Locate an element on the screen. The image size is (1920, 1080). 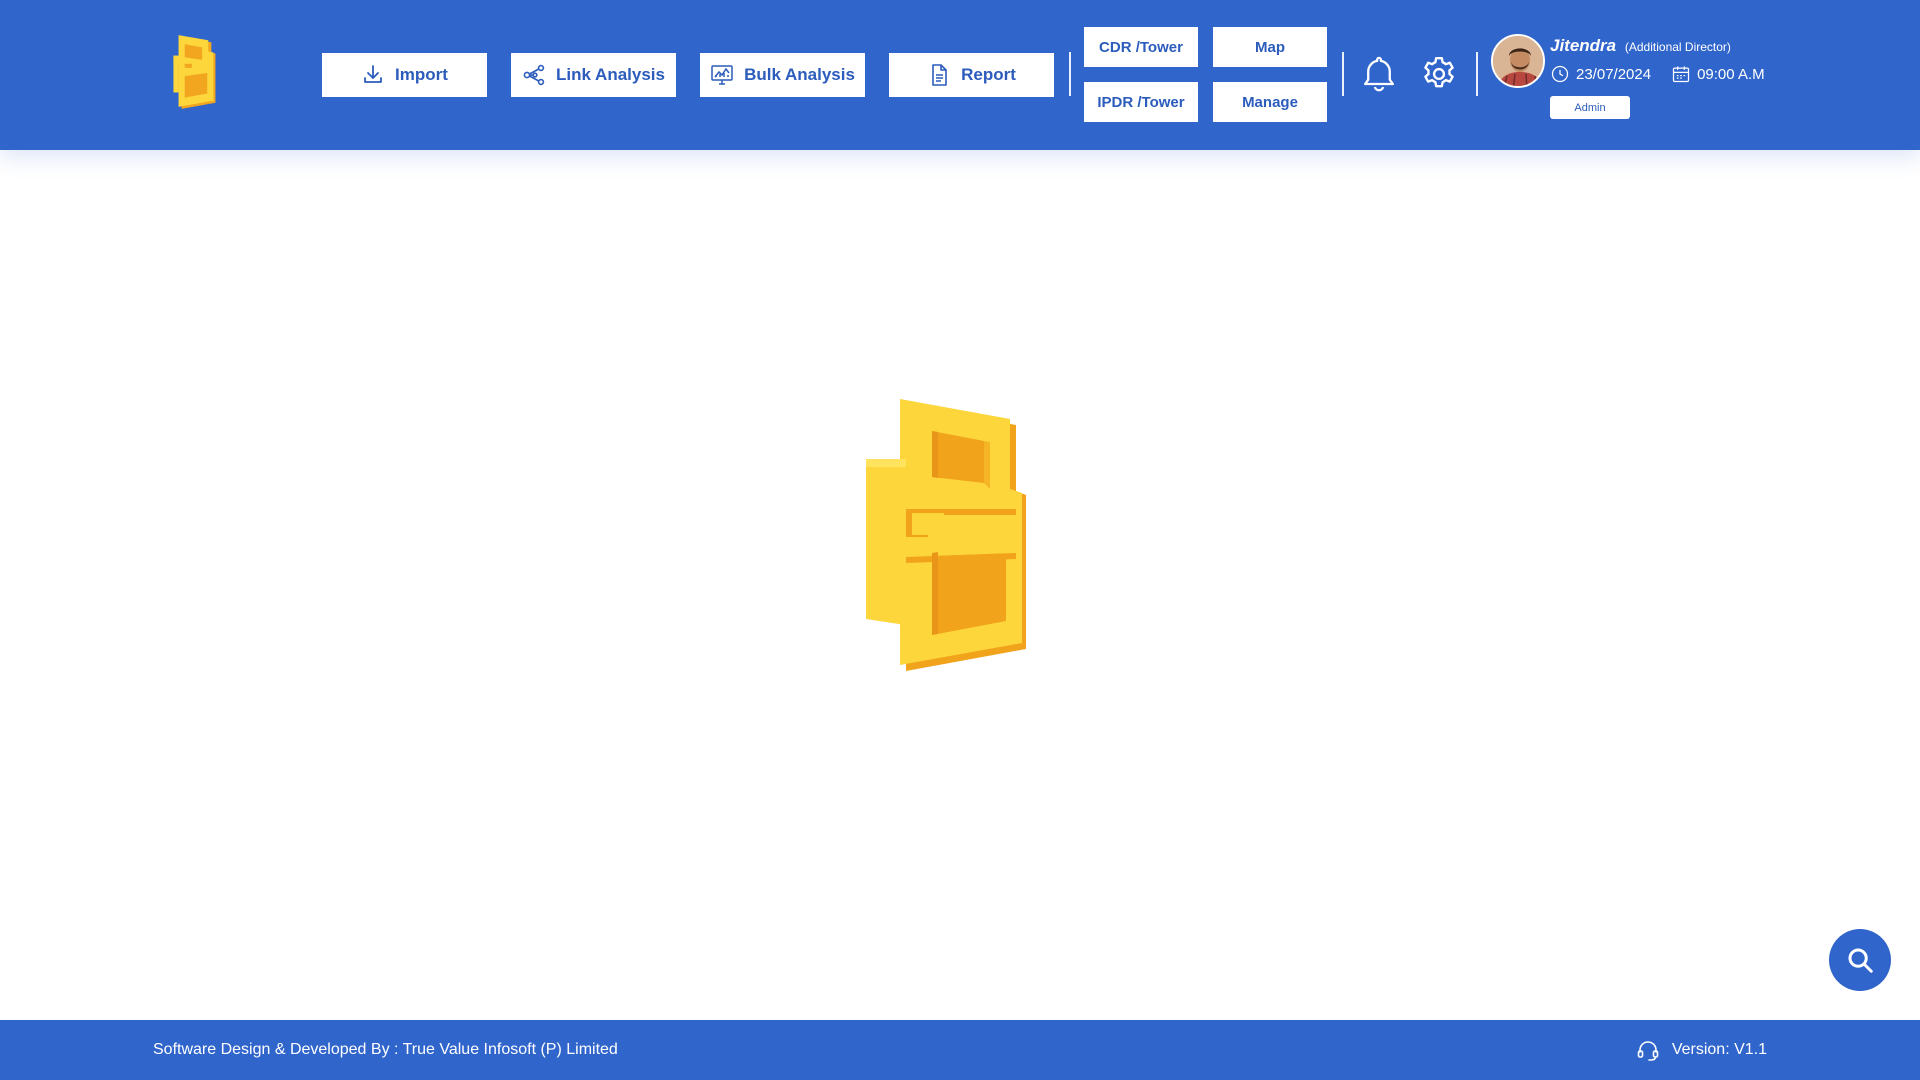
search-button is located at coordinates (1860, 960).